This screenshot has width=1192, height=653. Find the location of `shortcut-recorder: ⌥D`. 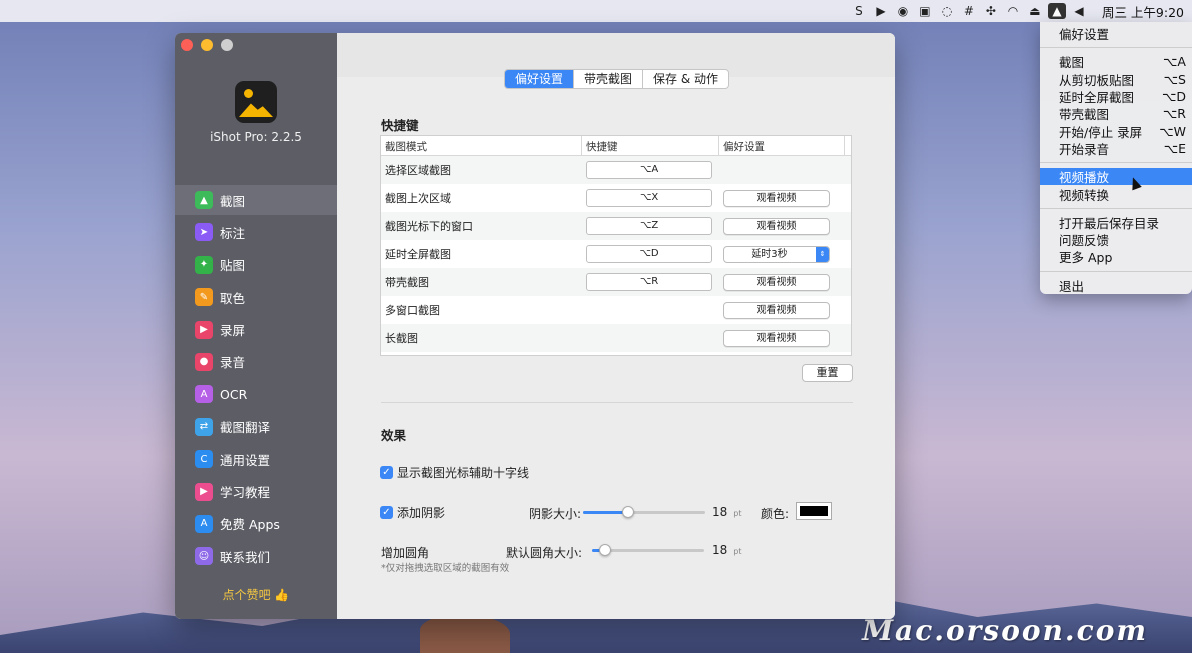

shortcut-recorder: ⌥D is located at coordinates (649, 254).